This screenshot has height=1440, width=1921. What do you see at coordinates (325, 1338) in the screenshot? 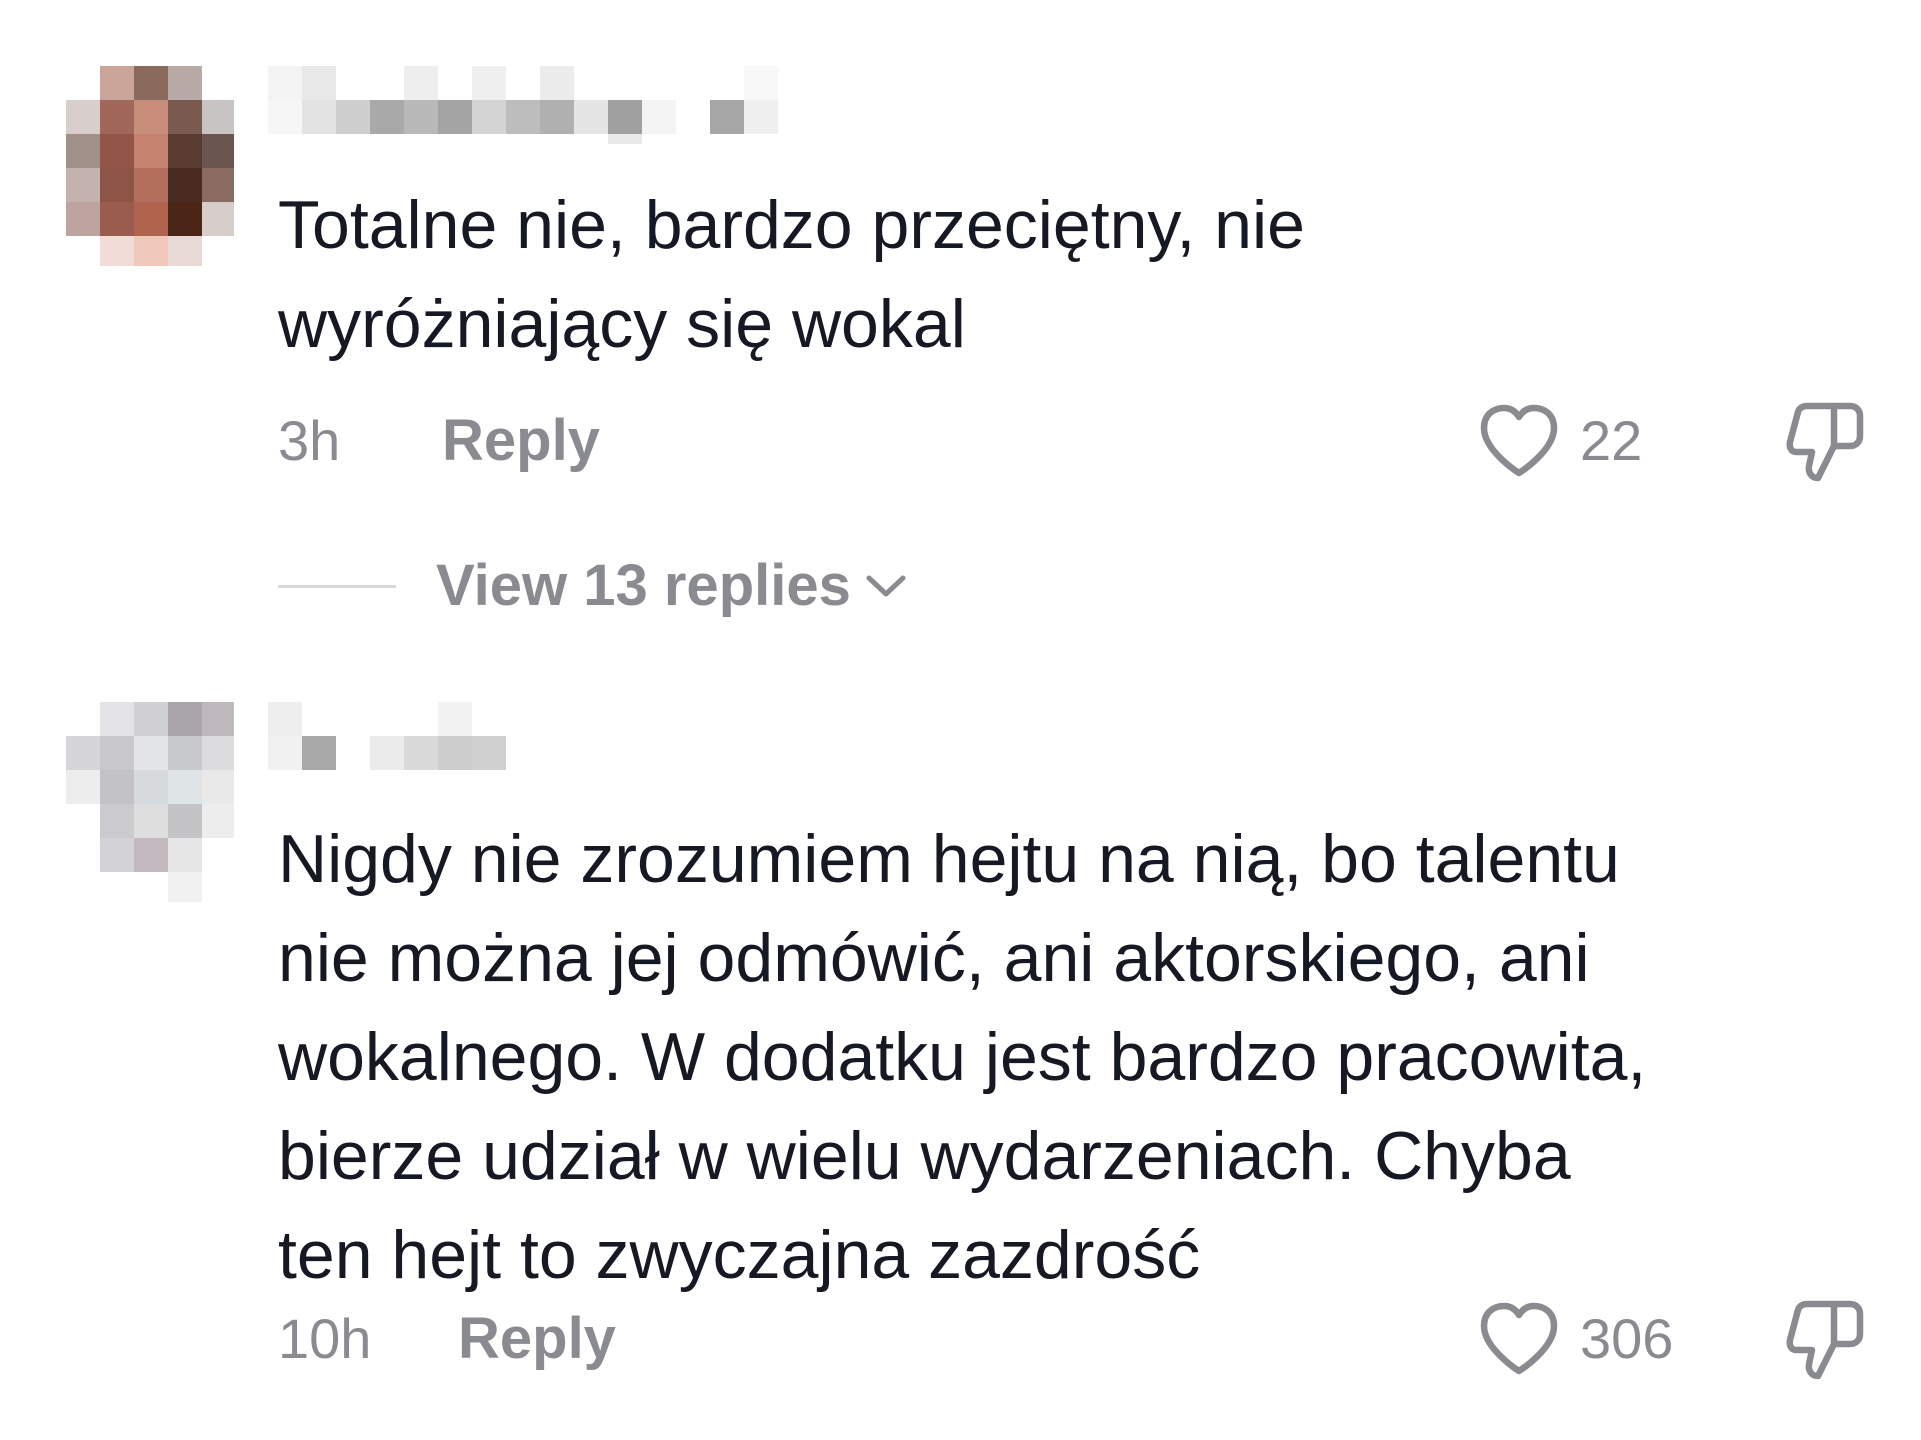
I see `comment-time: 10h` at bounding box center [325, 1338].